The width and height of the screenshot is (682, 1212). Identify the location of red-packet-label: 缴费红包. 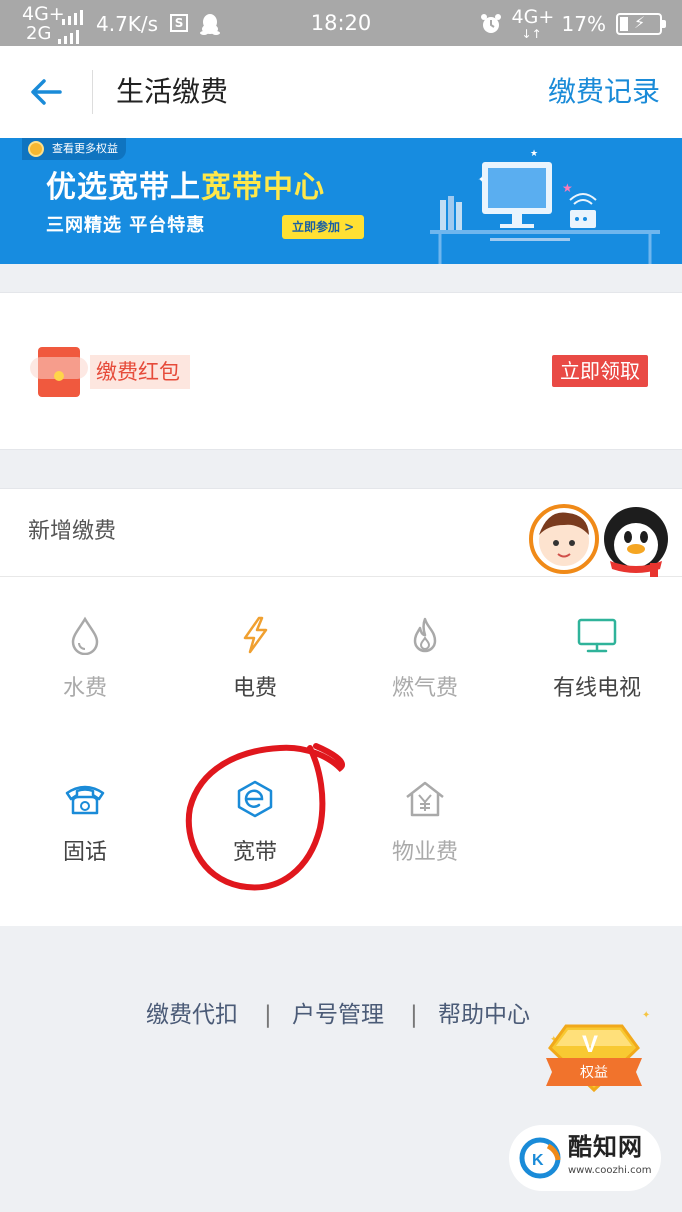
(140, 372).